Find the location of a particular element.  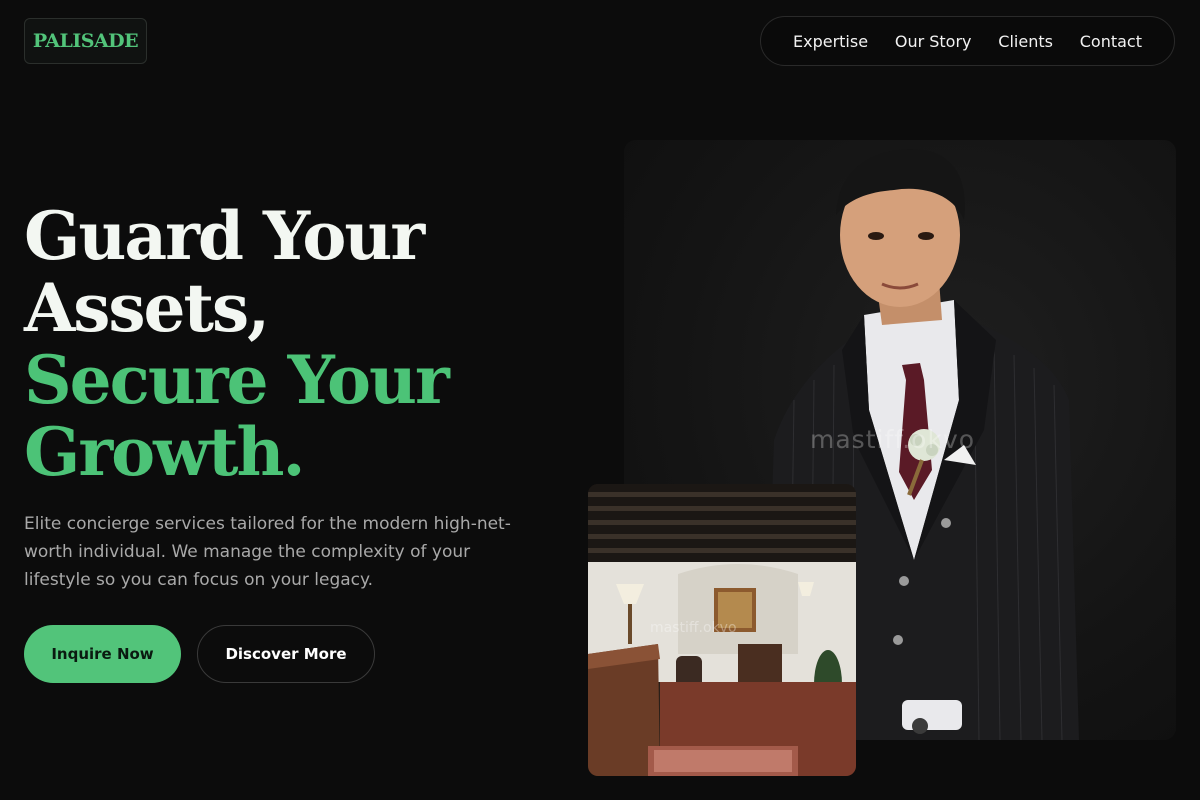

main-nav: Expertise Our Story Clients Contact is located at coordinates (967, 41).